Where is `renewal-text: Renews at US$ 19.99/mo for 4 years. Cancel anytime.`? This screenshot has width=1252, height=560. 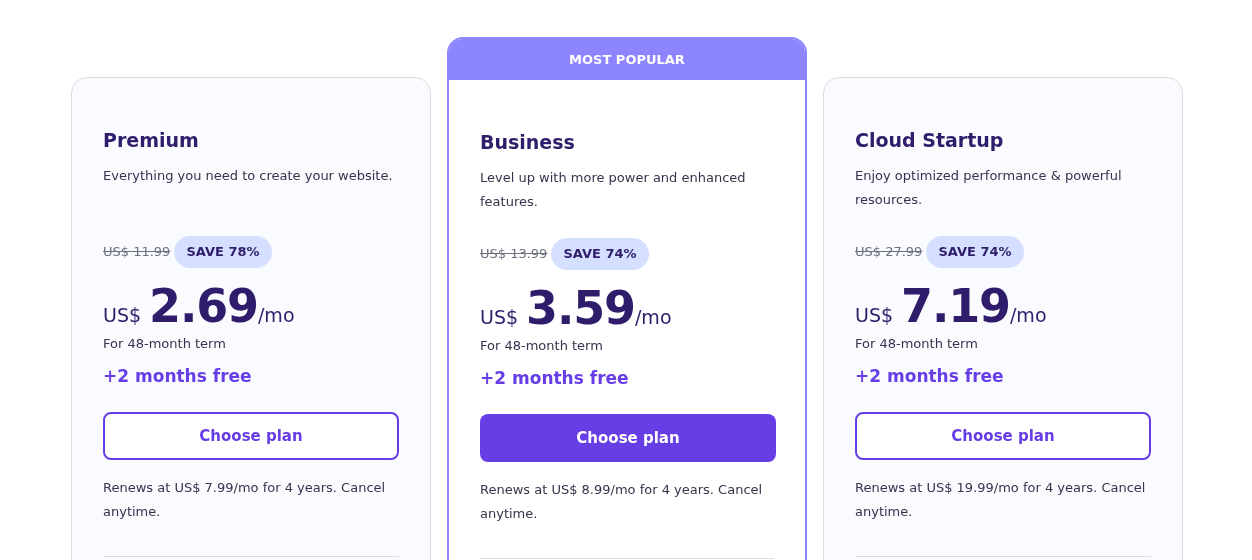 renewal-text: Renews at US$ 19.99/mo for 4 years. Cancel anytime. is located at coordinates (1001, 500).